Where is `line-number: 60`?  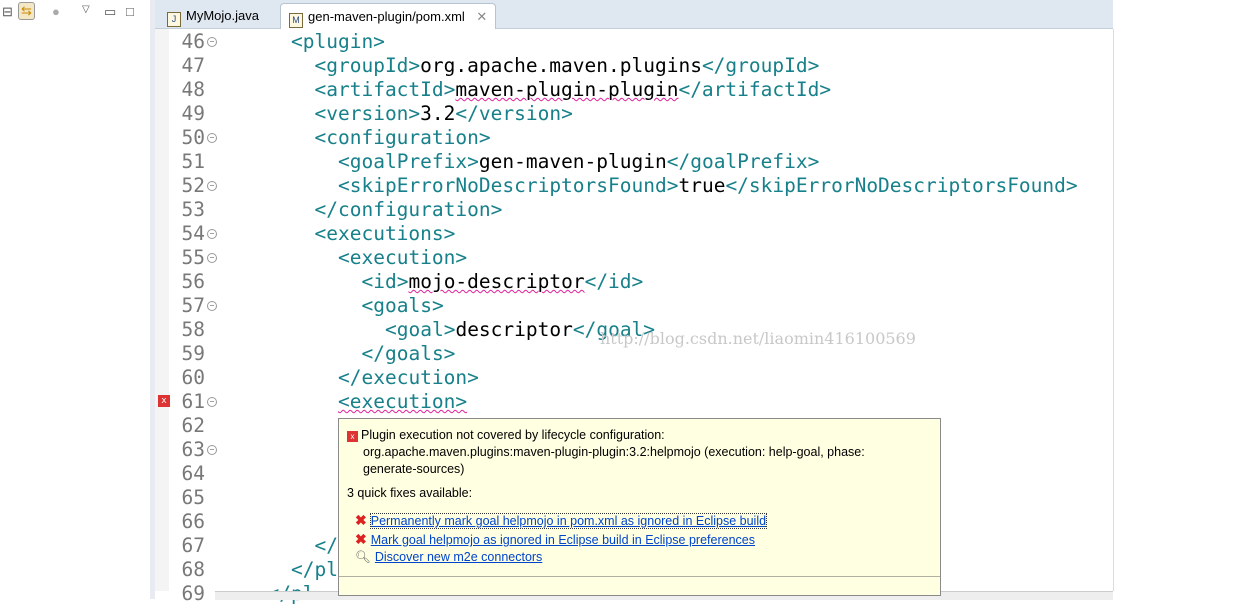 line-number: 60 is located at coordinates (193, 377).